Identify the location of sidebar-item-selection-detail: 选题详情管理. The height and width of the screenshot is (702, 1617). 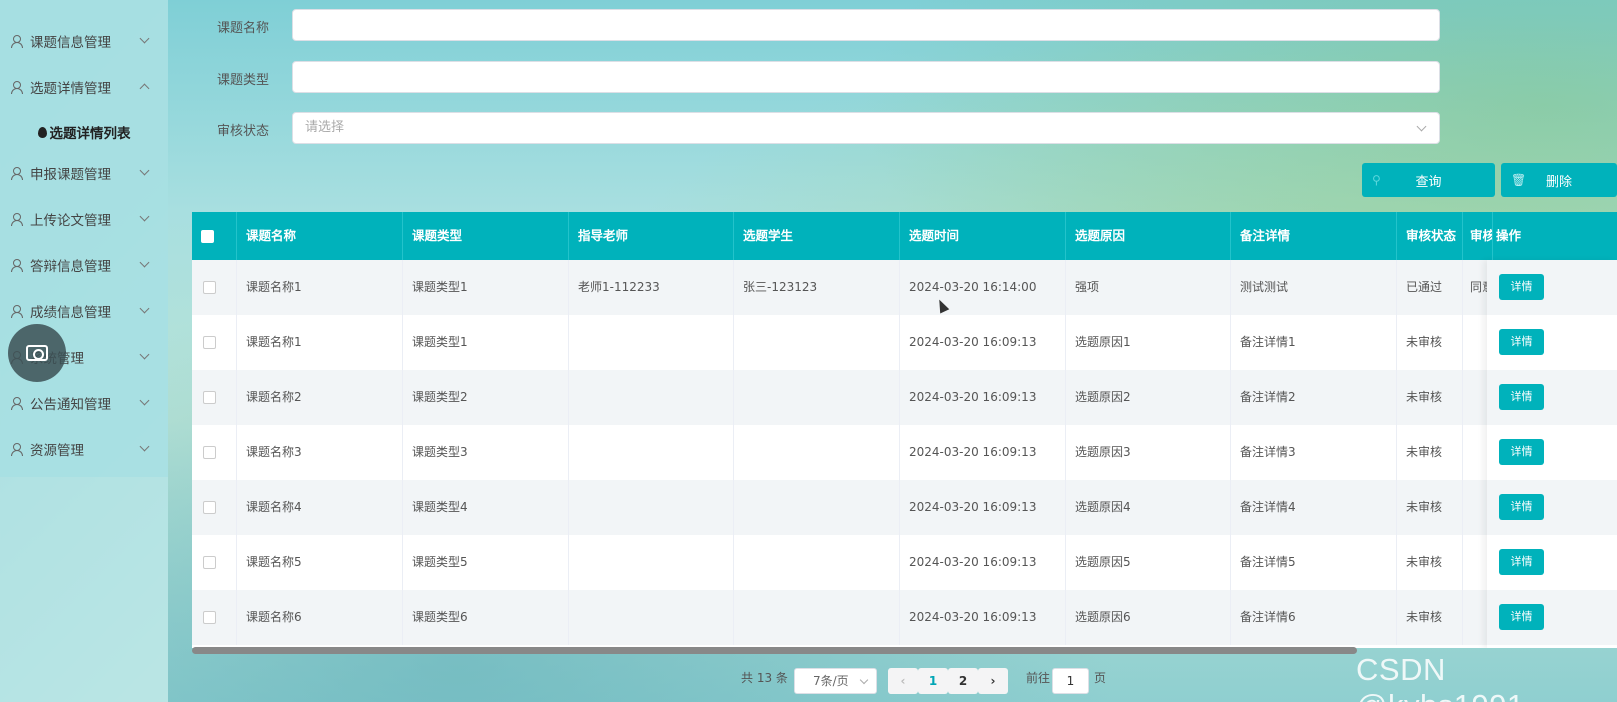
(84, 87).